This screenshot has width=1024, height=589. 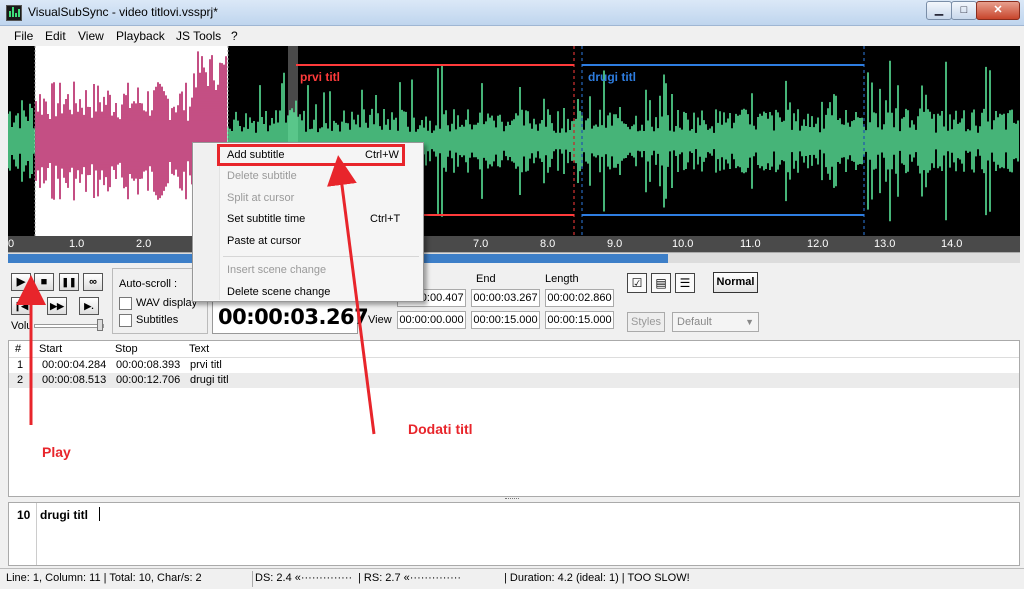 What do you see at coordinates (56, 452) in the screenshot?
I see `play-annotation: Play` at bounding box center [56, 452].